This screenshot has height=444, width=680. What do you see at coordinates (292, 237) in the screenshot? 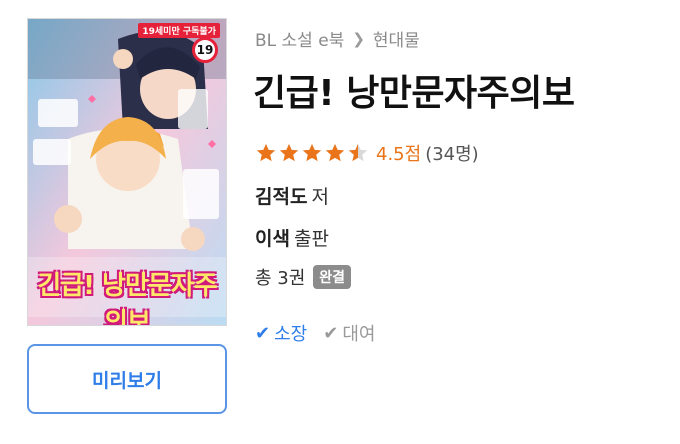
I see `publisher-line: 이색 출판` at bounding box center [292, 237].